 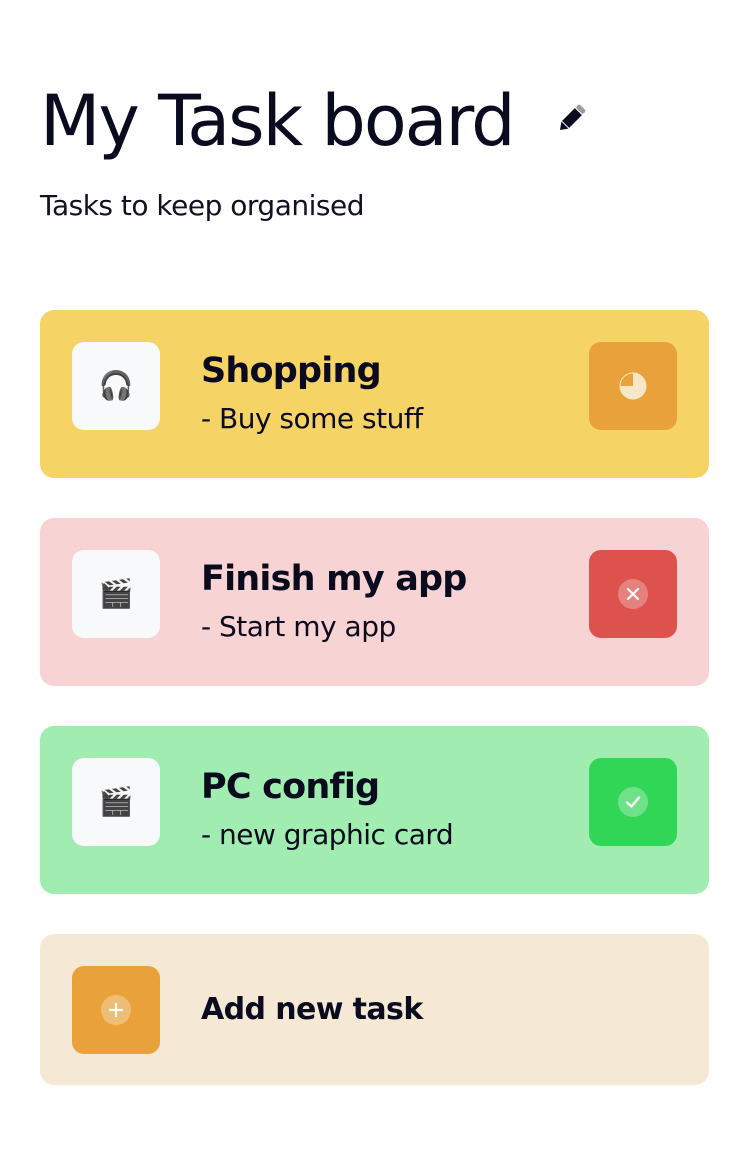 I want to click on page-subtitle: Tasks to keep organised, so click(x=202, y=205).